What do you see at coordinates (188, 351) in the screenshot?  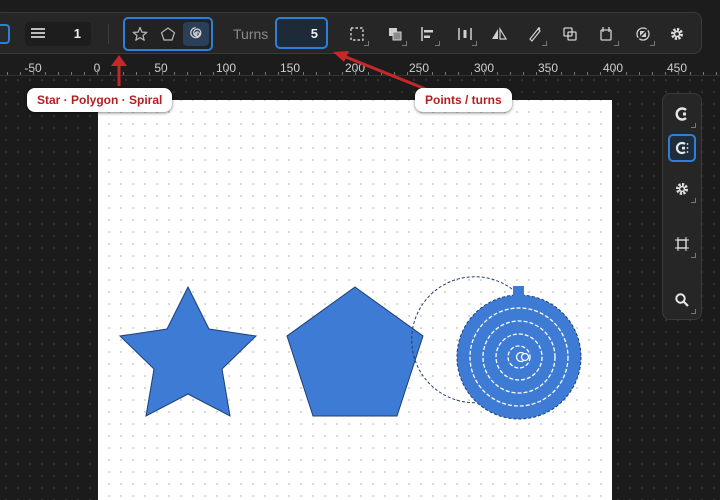 I see `star-shape` at bounding box center [188, 351].